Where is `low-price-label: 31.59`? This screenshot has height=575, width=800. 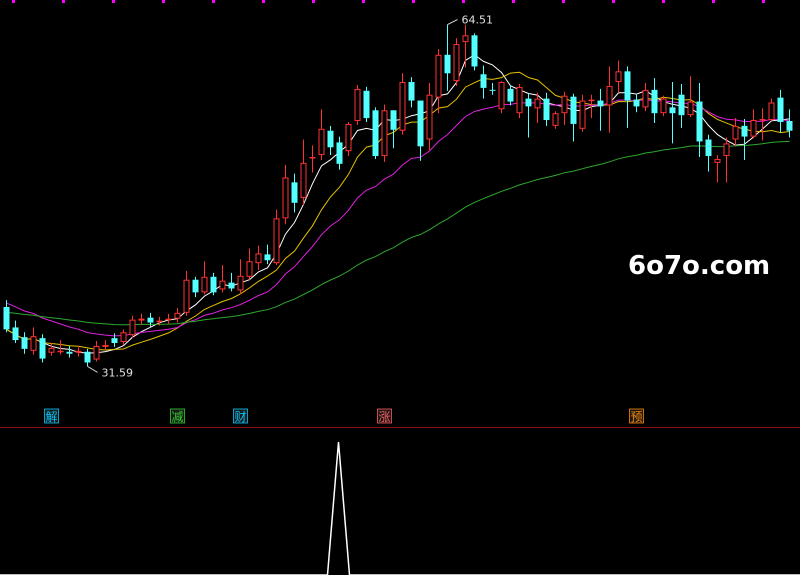
low-price-label: 31.59 is located at coordinates (118, 372).